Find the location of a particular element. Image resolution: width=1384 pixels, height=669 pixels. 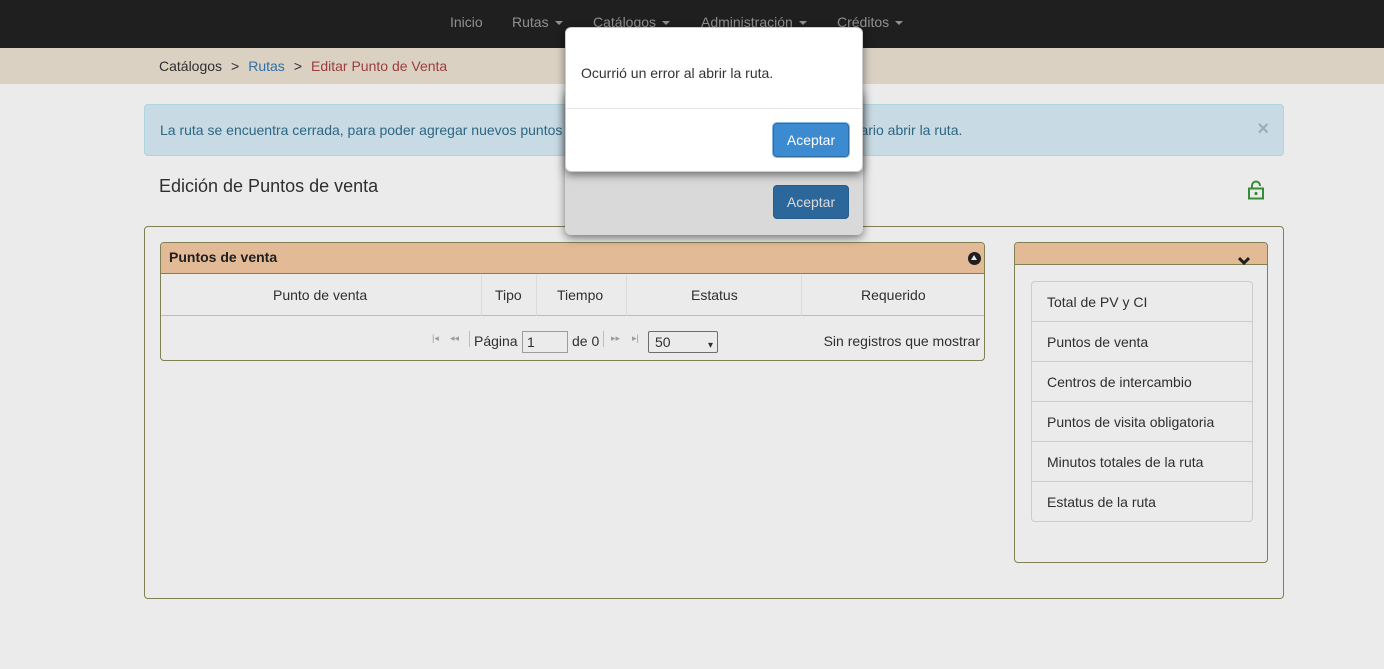

accept-button: Aceptar is located at coordinates (811, 140).